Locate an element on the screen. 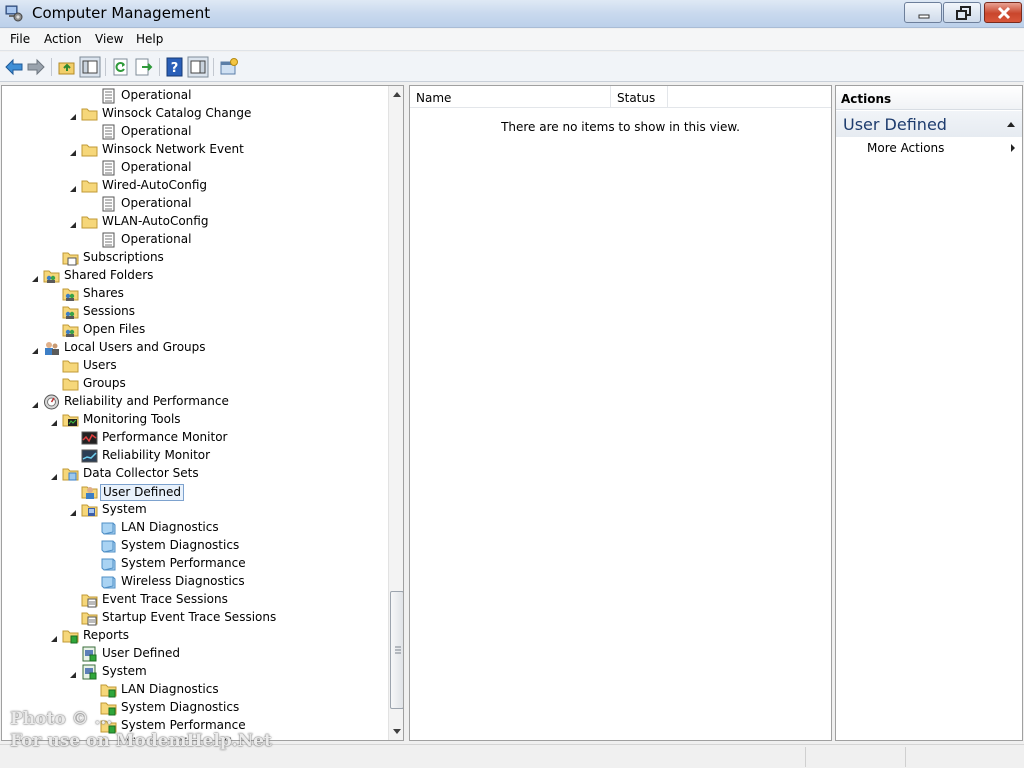 The height and width of the screenshot is (768, 1024). close-icon is located at coordinates (1004, 13).